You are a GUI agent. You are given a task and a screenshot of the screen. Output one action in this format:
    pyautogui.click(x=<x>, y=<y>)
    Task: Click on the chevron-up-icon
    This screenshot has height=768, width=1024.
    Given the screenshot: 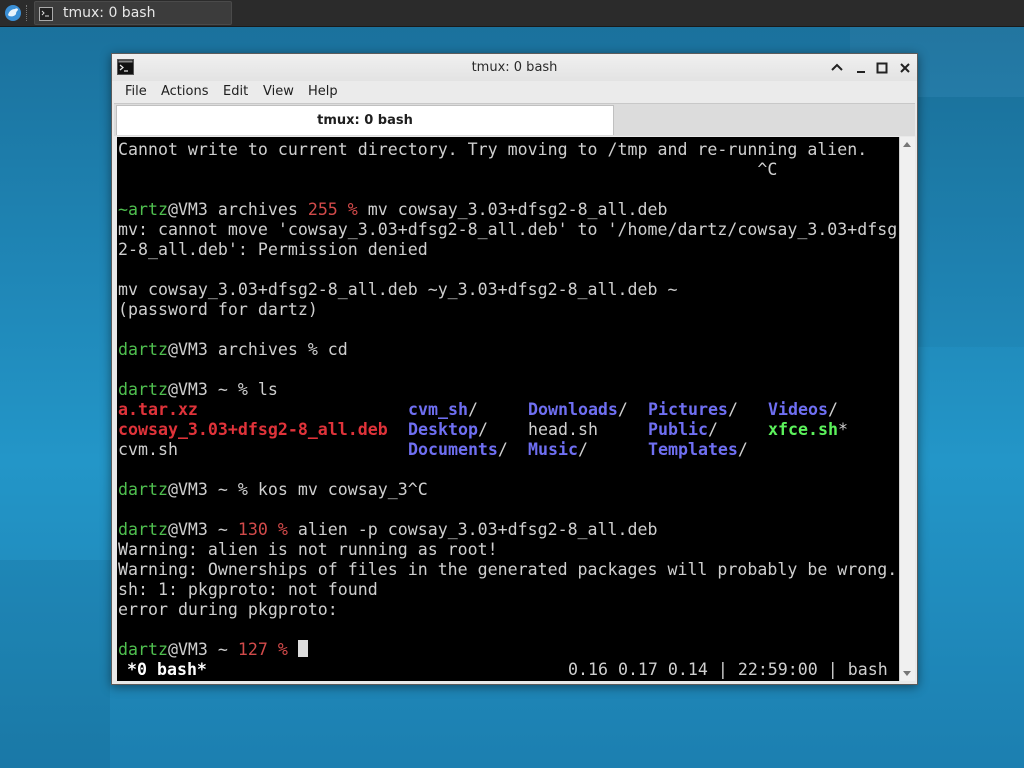 What is the action you would take?
    pyautogui.click(x=837, y=67)
    